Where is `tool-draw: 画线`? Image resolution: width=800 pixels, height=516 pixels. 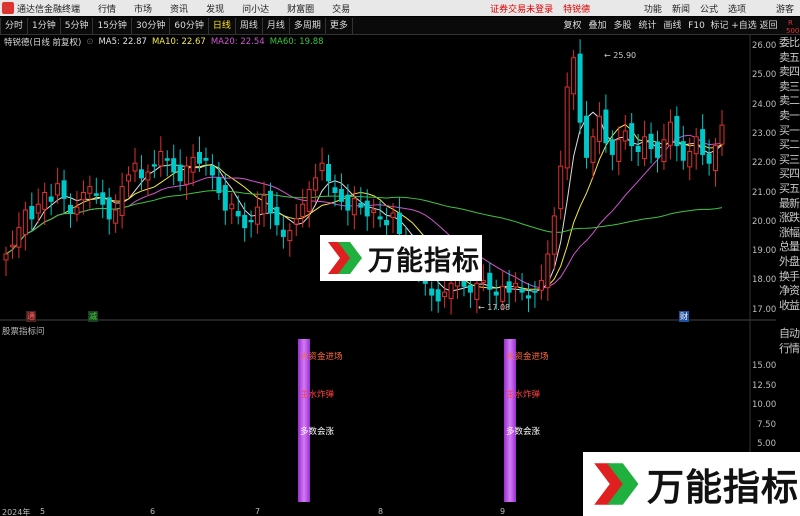 tool-draw: 画线 is located at coordinates (672, 26).